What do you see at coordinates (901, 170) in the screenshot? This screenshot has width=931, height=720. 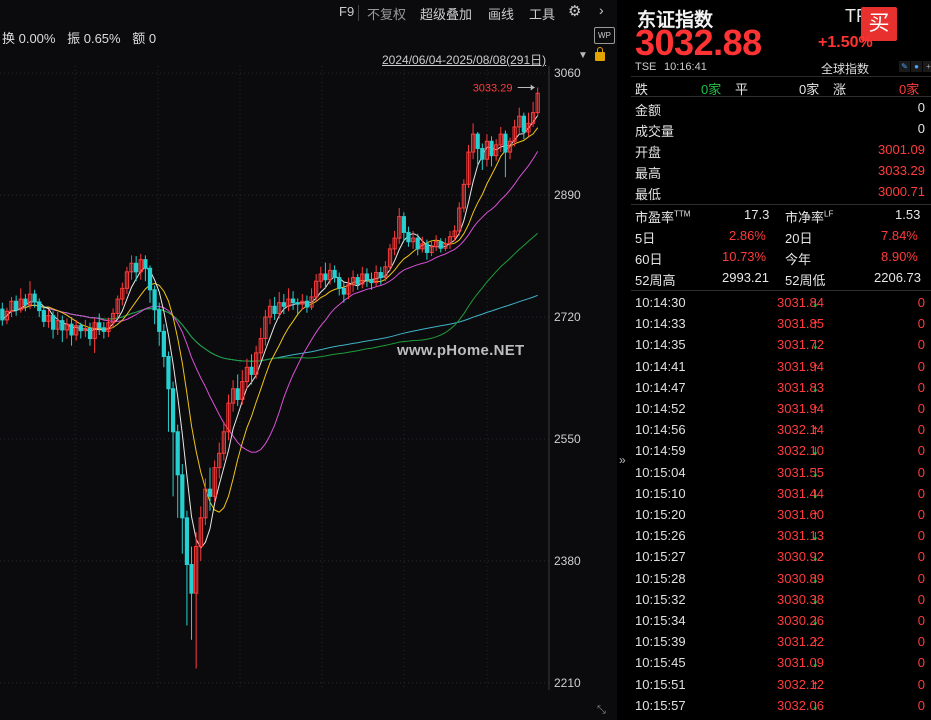 I see `high-value: 3033.29` at bounding box center [901, 170].